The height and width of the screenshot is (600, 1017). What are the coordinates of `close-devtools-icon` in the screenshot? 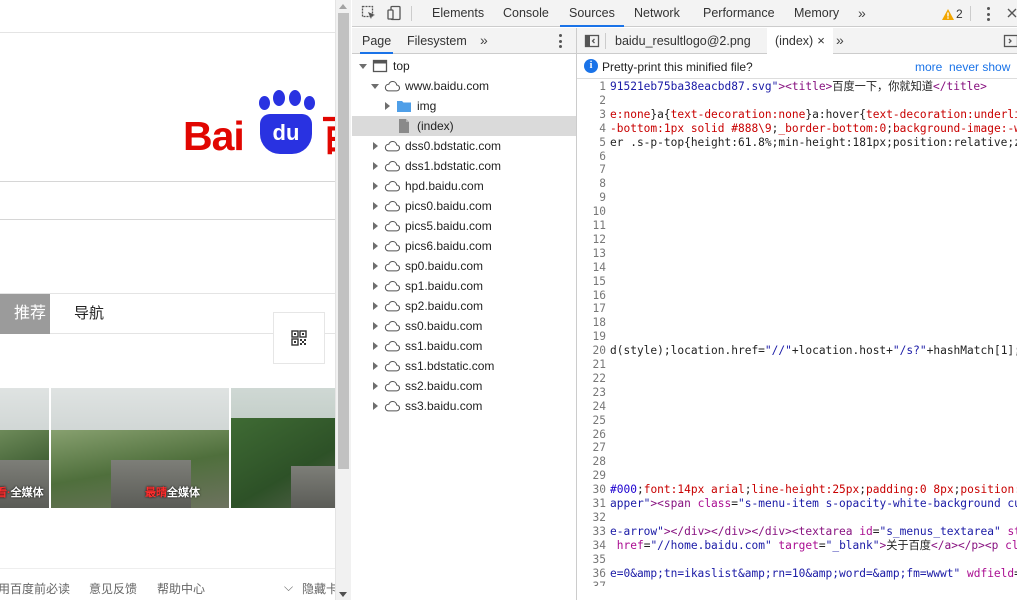 It's located at (1012, 13).